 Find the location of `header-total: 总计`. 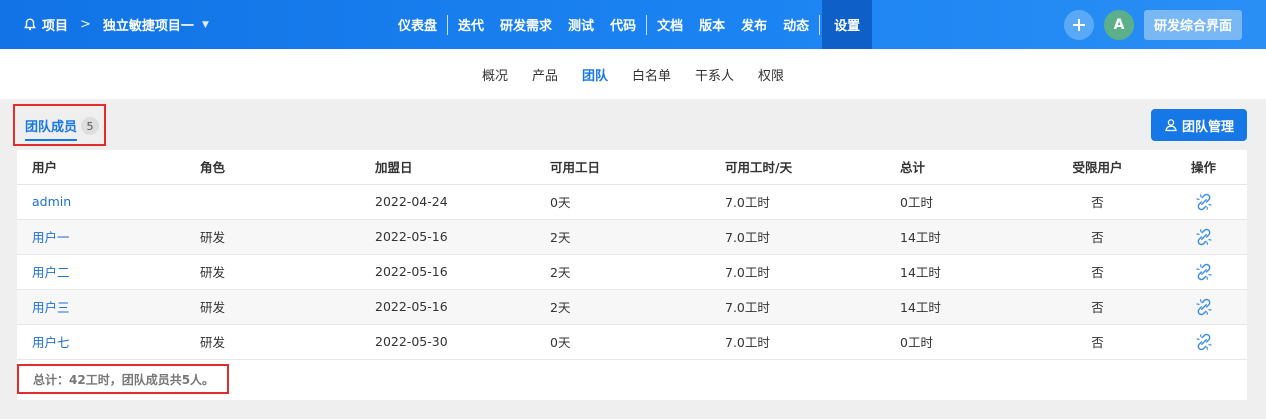

header-total: 总计 is located at coordinates (960, 167).